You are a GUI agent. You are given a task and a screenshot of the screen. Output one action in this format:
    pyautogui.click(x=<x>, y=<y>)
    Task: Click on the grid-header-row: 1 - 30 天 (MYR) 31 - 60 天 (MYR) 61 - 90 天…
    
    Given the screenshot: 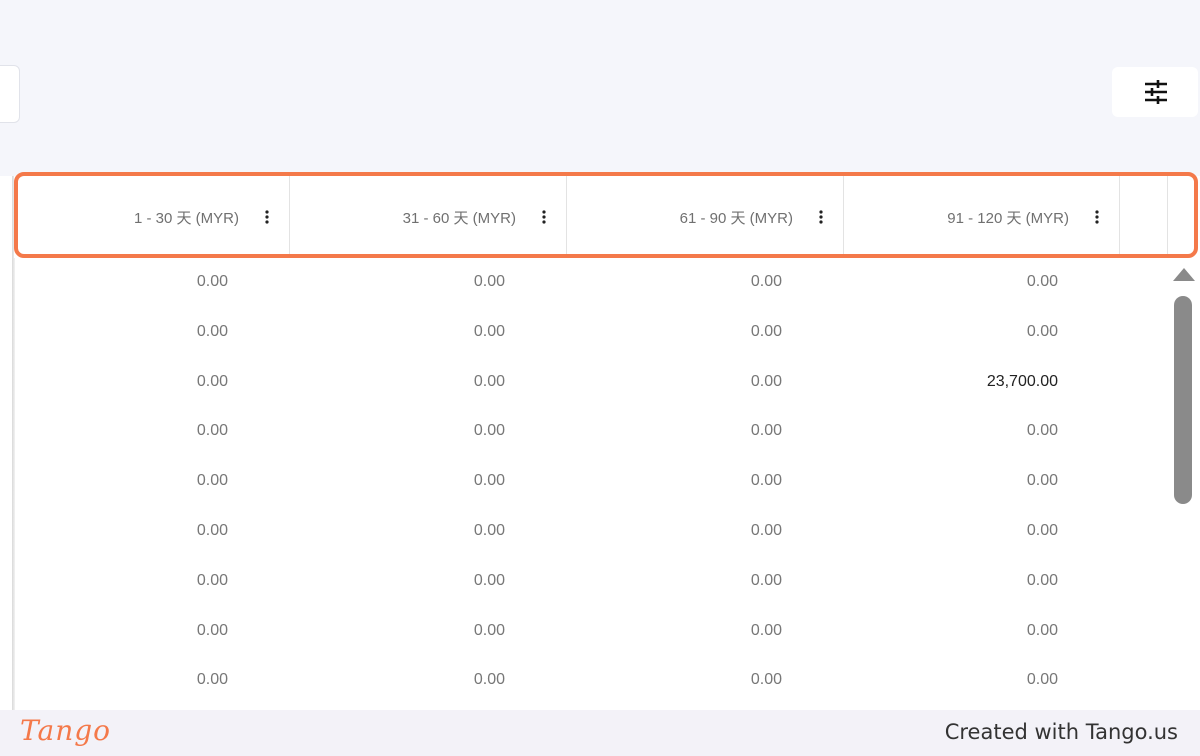 What is the action you would take?
    pyautogui.click(x=607, y=217)
    